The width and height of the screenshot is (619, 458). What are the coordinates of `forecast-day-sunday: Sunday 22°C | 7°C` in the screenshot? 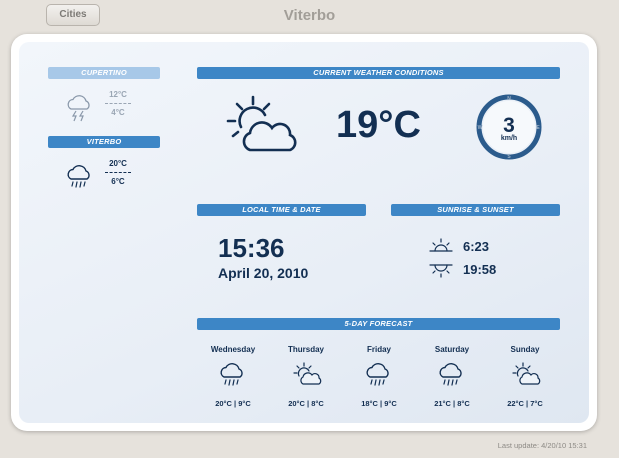 It's located at (525, 376).